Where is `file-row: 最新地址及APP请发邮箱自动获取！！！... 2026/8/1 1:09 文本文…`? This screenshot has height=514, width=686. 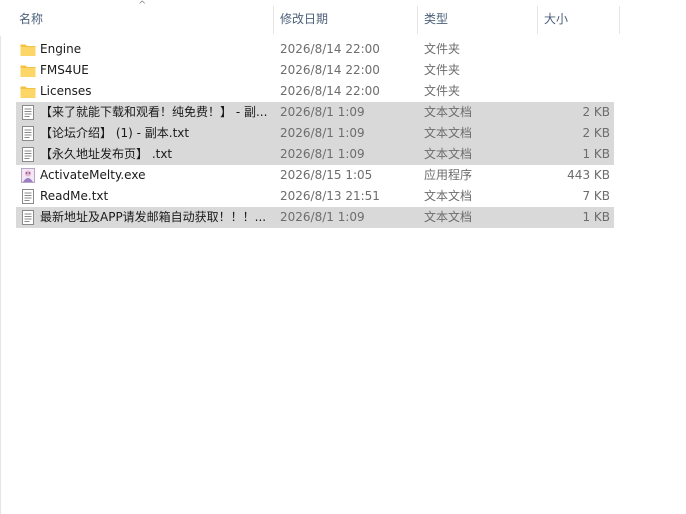
file-row: 最新地址及APP请发邮箱自动获取！！！... 2026/8/1 1:09 文本文… is located at coordinates (315, 217).